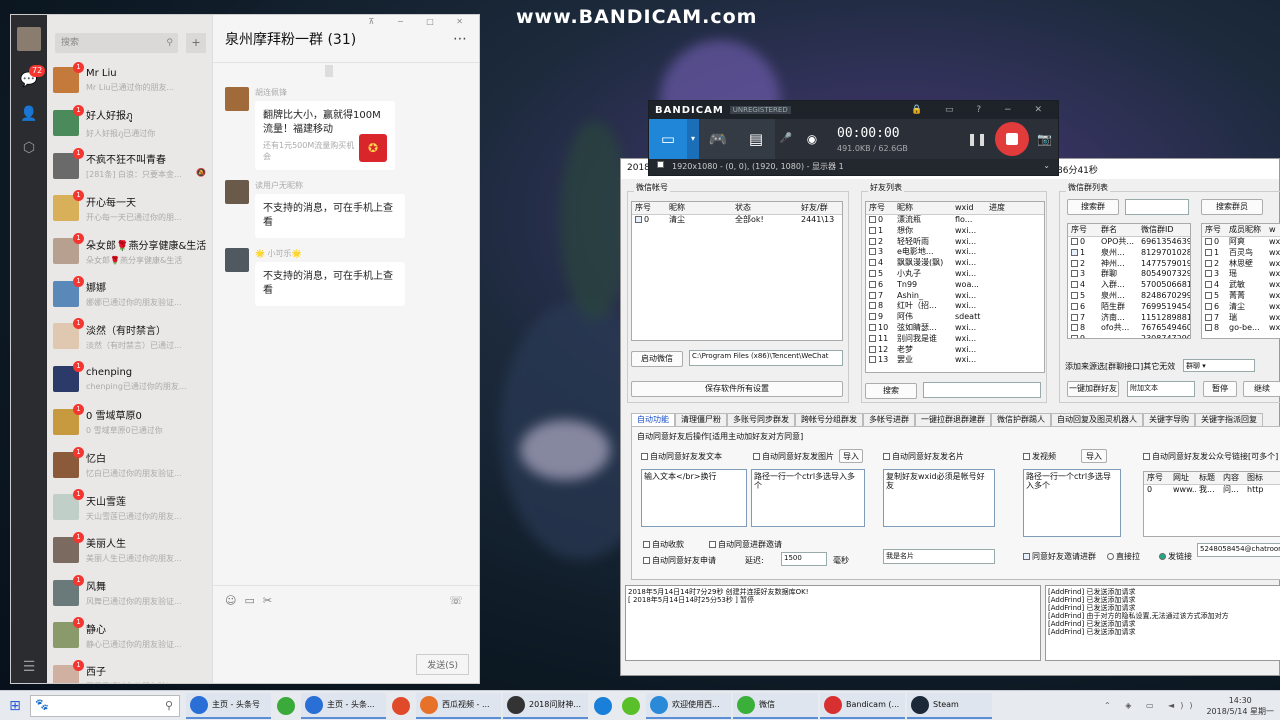 The image size is (1280, 720). Describe the element at coordinates (653, 419) in the screenshot. I see `tab-0: 自动功能` at that location.